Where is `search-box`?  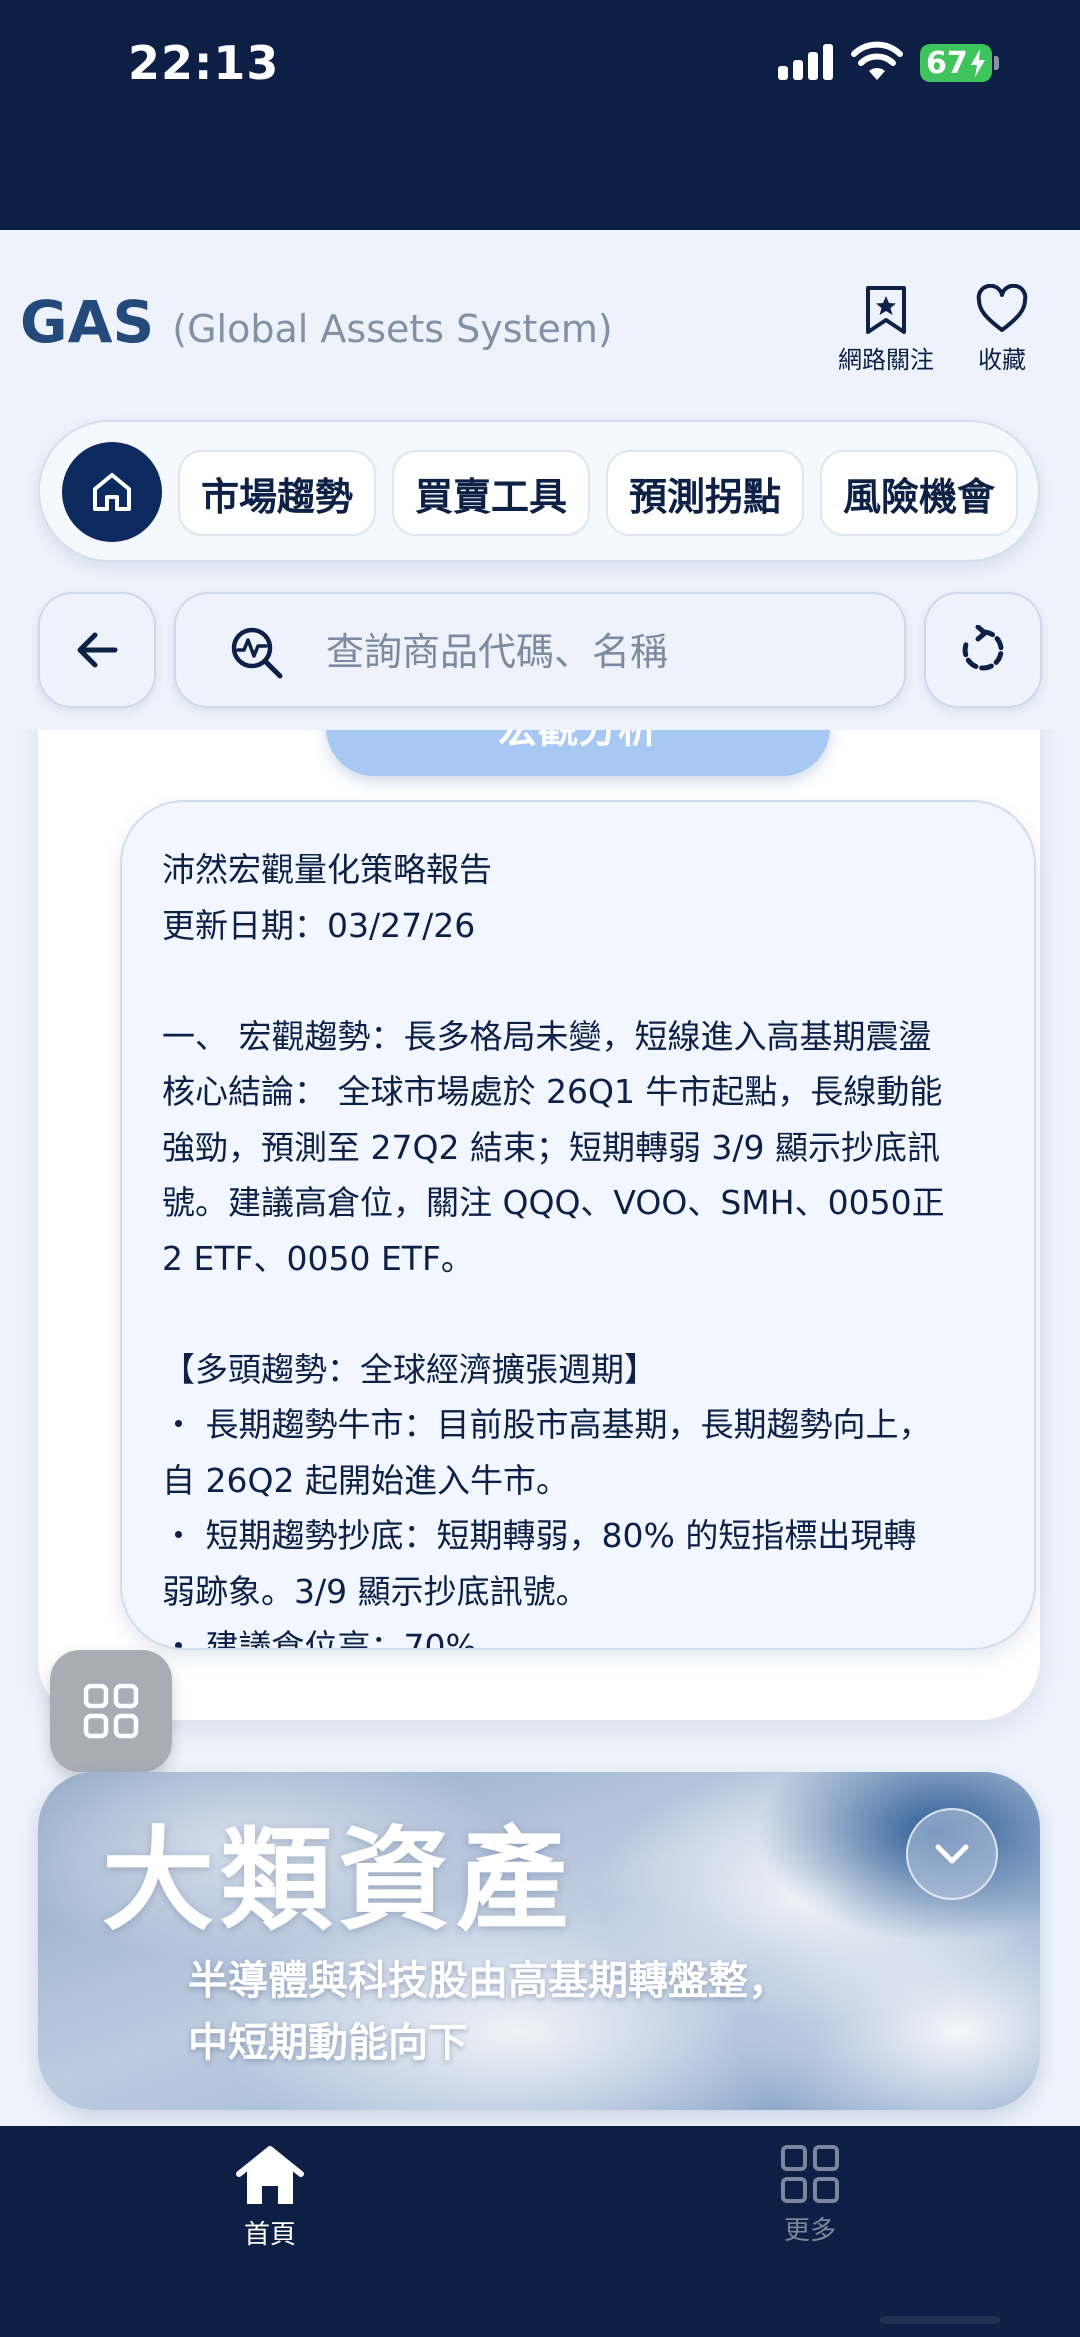 search-box is located at coordinates (540, 650).